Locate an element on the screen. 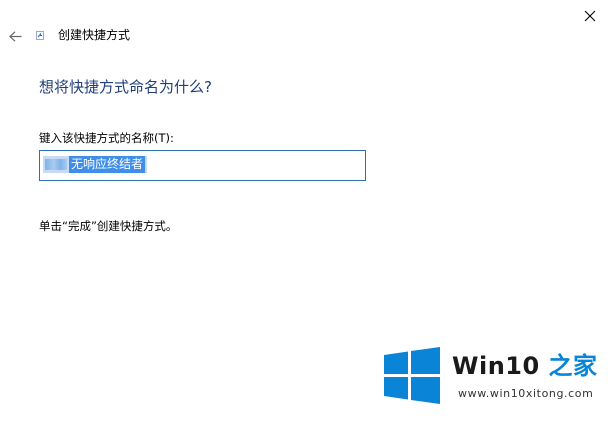  page-heading: 想将快捷方式命名为什么? is located at coordinates (125, 87).